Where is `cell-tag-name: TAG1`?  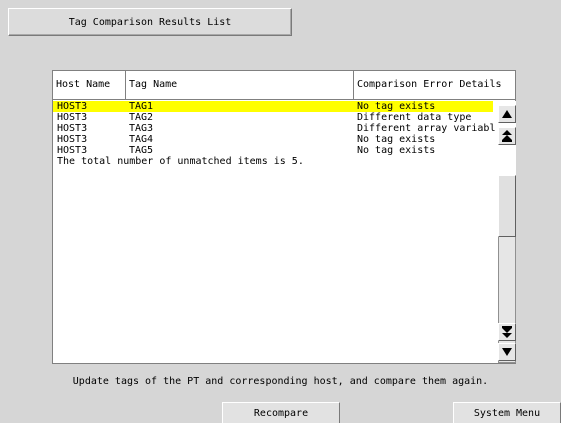
cell-tag-name: TAG1 is located at coordinates (141, 106).